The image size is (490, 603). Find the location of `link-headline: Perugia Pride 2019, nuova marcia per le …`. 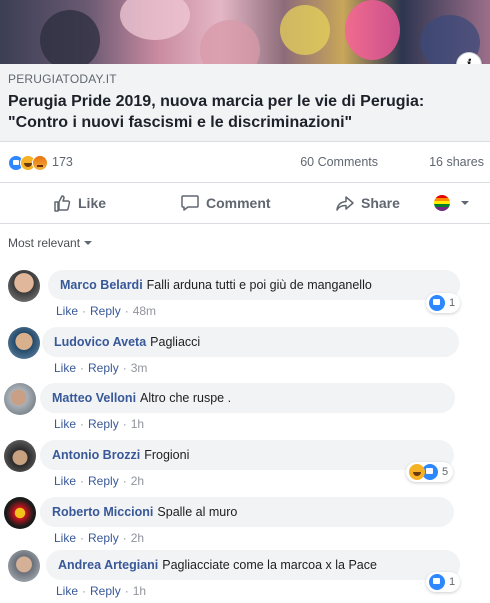

link-headline: Perugia Pride 2019, nuova marcia per le … is located at coordinates (228, 112).